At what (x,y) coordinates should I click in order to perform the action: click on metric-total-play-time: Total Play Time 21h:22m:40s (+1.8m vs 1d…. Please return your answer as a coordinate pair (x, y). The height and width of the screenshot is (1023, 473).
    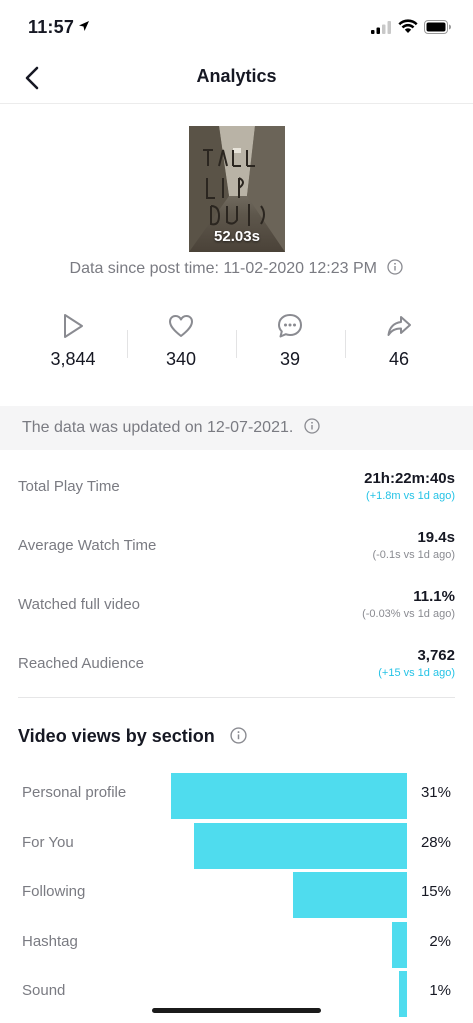
    Looking at the image, I should click on (236, 488).